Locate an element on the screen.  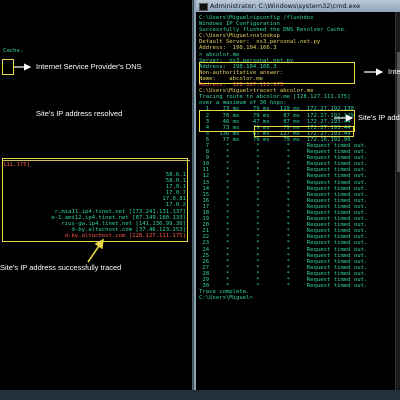
annotation-ip-resolved-right: Site's IP add is located at coordinates (379, 117).